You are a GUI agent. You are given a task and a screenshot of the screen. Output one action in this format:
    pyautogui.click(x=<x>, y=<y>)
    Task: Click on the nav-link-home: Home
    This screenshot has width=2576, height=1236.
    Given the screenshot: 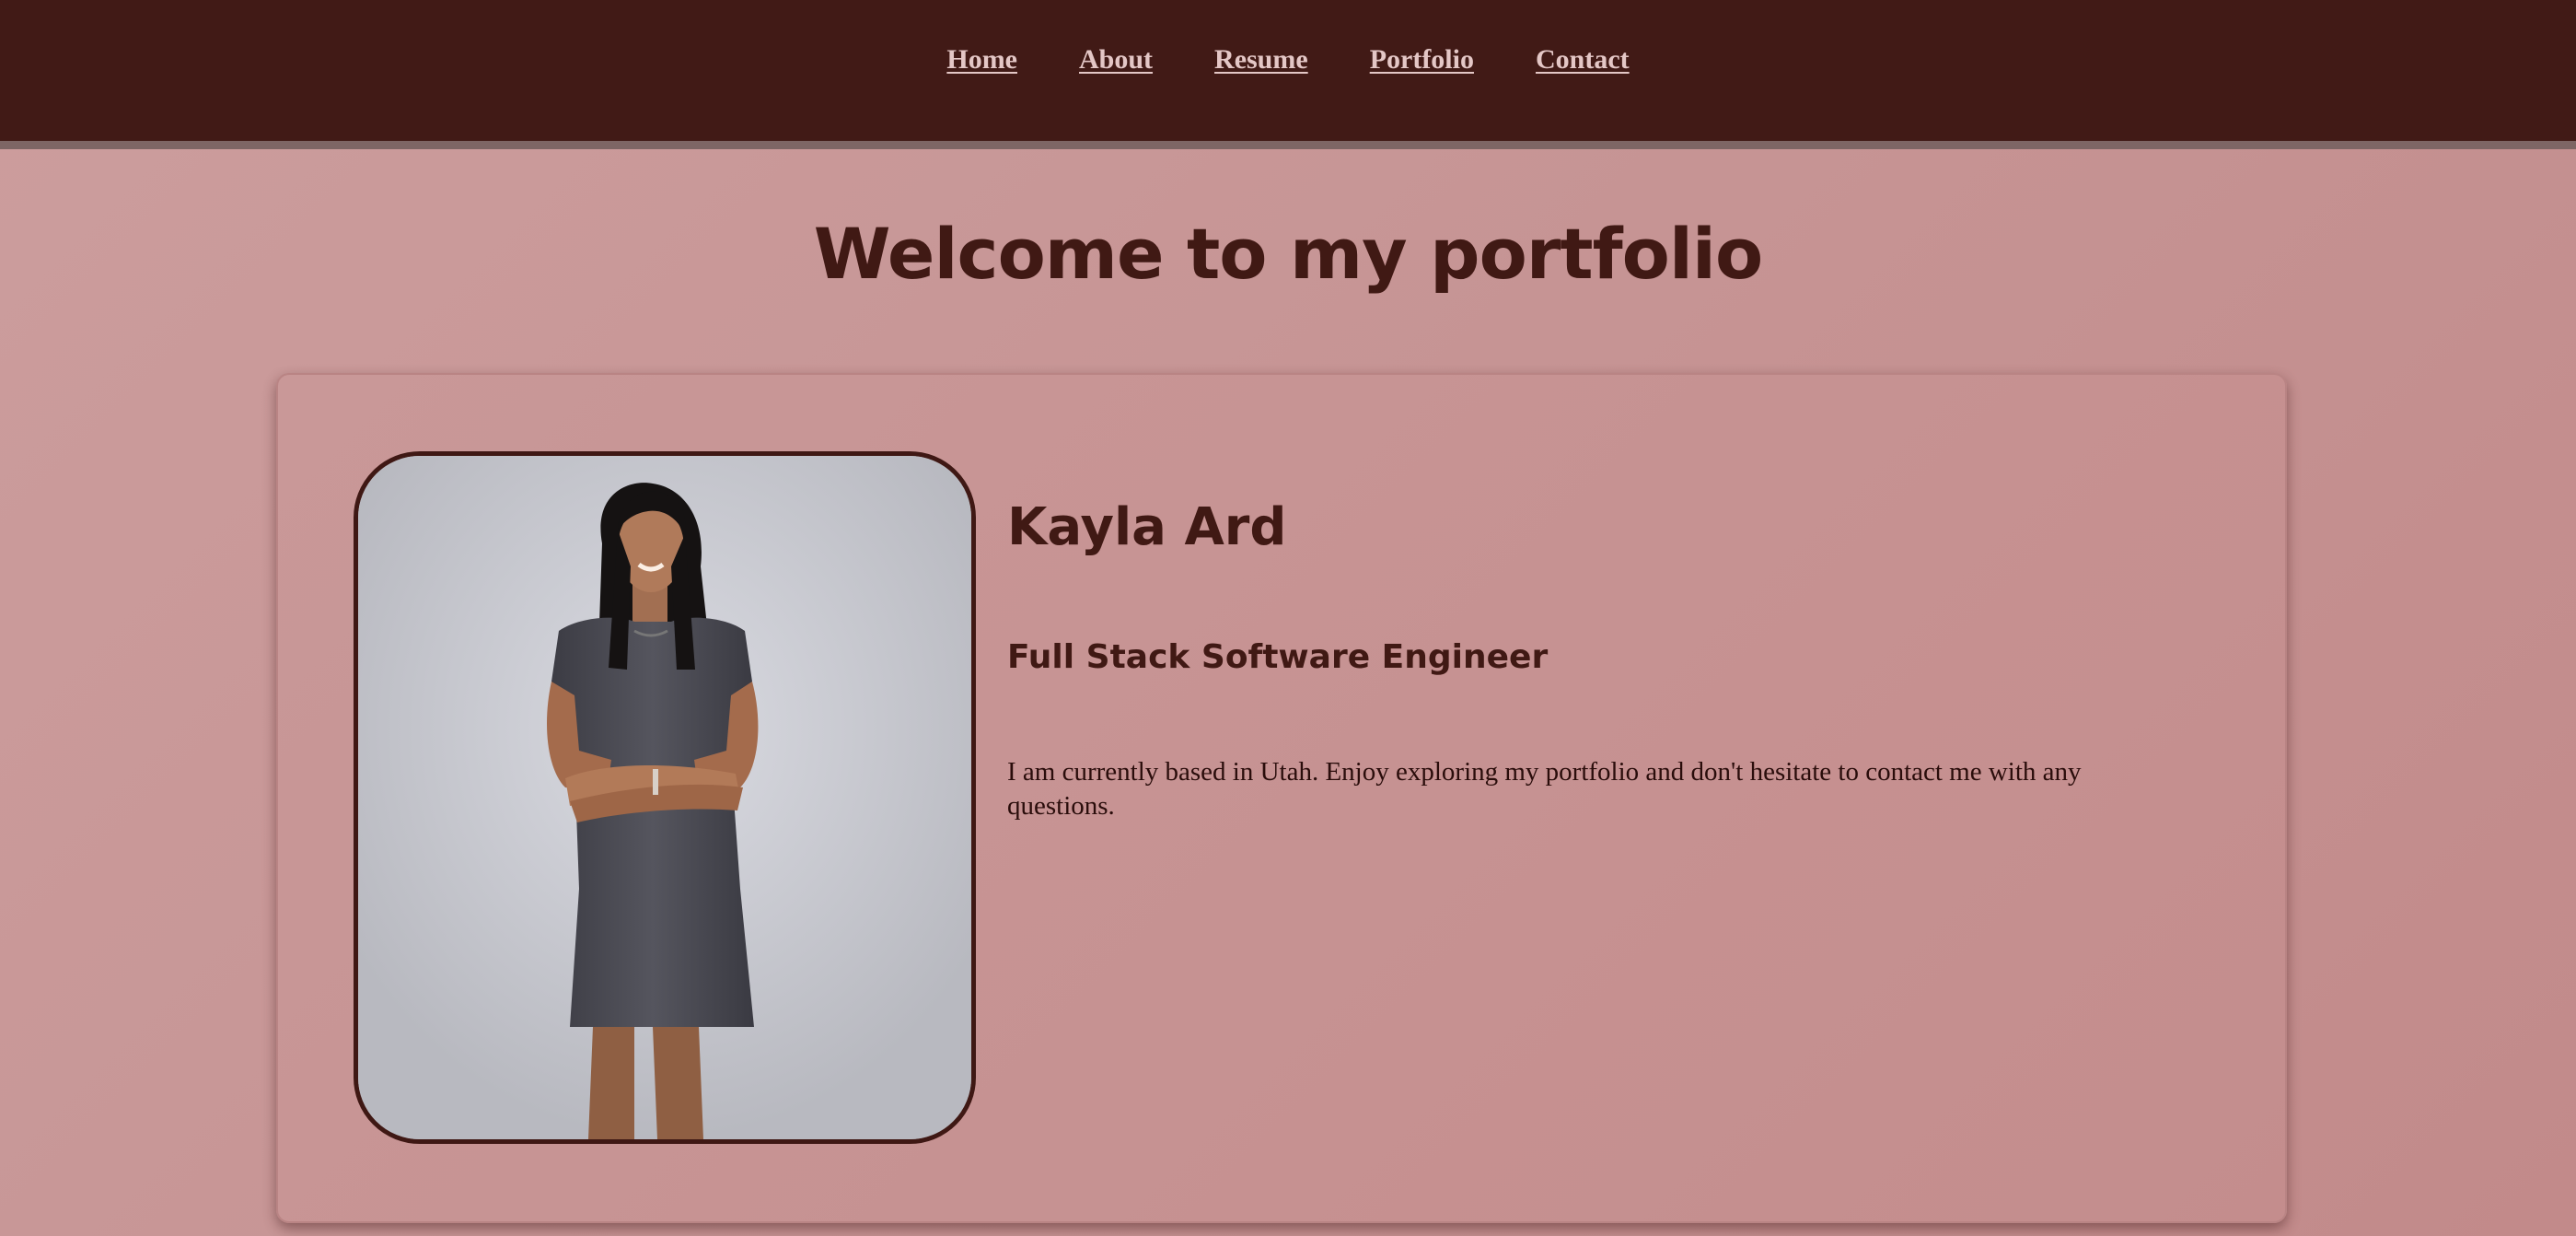 What is the action you would take?
    pyautogui.click(x=981, y=60)
    